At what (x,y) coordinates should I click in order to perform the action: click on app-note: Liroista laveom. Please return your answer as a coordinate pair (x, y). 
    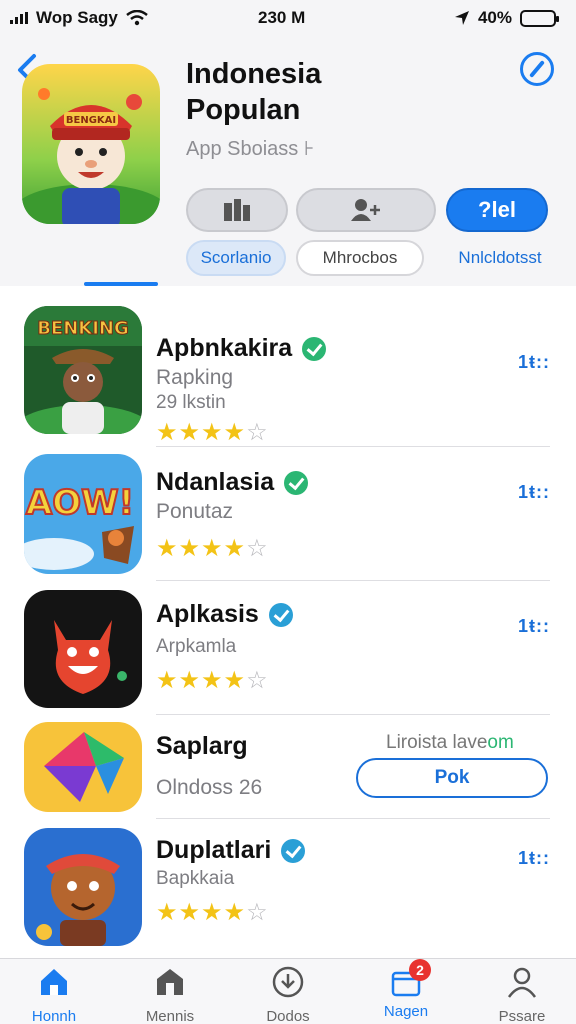
    Looking at the image, I should click on (450, 743).